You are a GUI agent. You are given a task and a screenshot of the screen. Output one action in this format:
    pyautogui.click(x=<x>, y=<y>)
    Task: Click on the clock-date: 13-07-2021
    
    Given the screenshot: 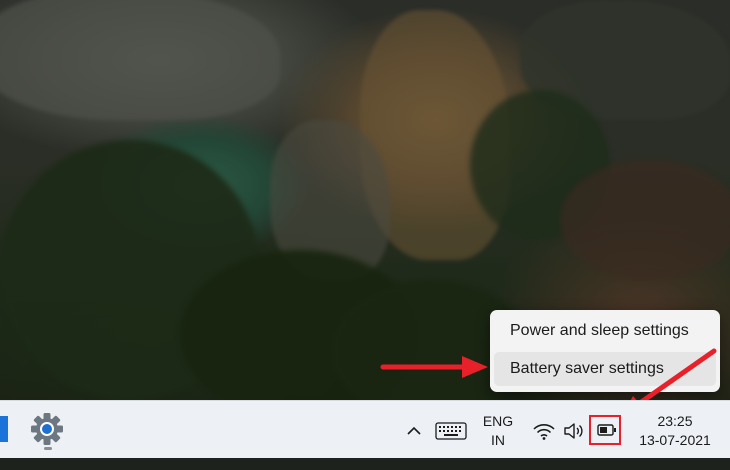 What is the action you would take?
    pyautogui.click(x=675, y=440)
    